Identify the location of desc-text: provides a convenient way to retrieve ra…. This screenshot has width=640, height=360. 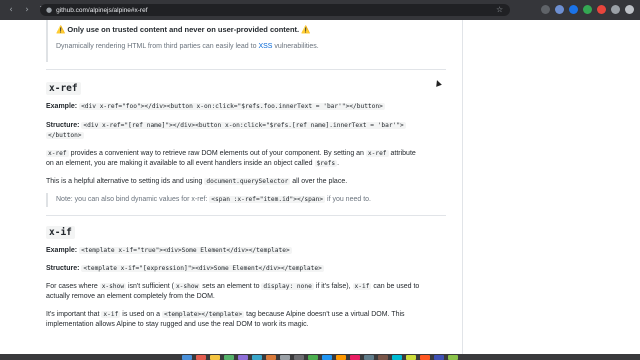
(217, 153).